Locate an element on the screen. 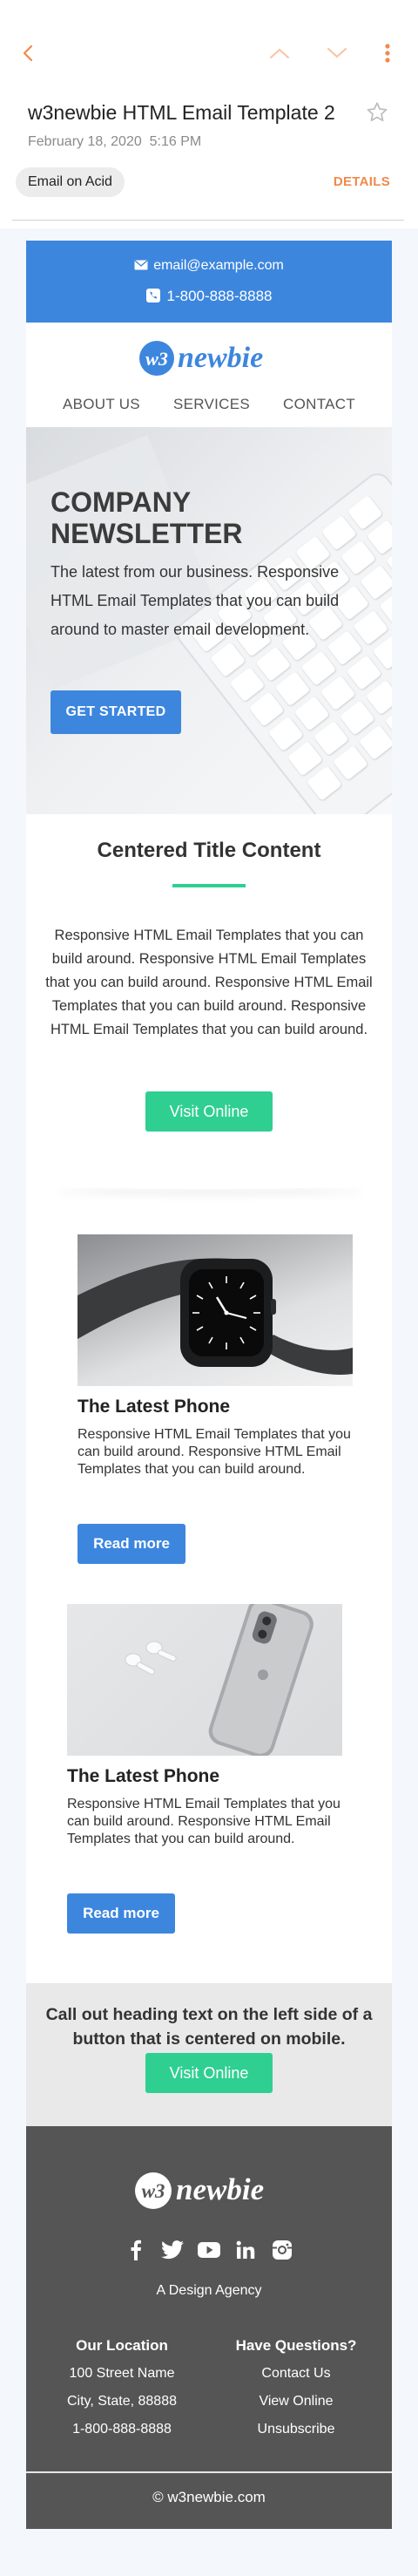 The height and width of the screenshot is (2576, 418). footer-contact-us-link: Contact Us is located at coordinates (296, 2374).